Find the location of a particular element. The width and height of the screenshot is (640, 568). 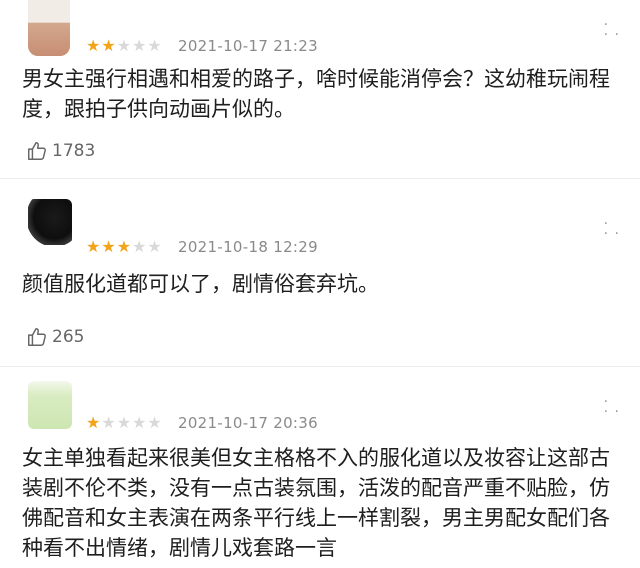

like-button: 265 is located at coordinates (55, 337).